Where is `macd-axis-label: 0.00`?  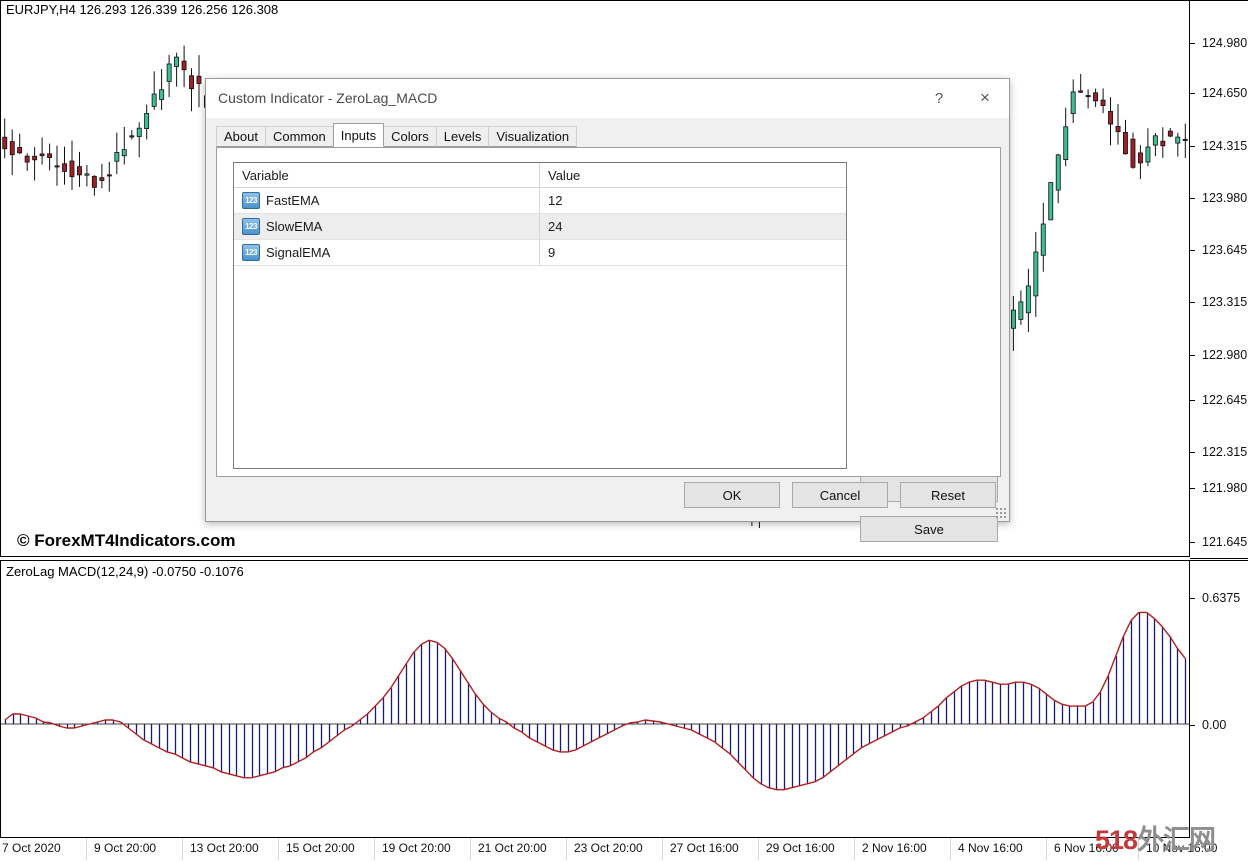 macd-axis-label: 0.00 is located at coordinates (1214, 725).